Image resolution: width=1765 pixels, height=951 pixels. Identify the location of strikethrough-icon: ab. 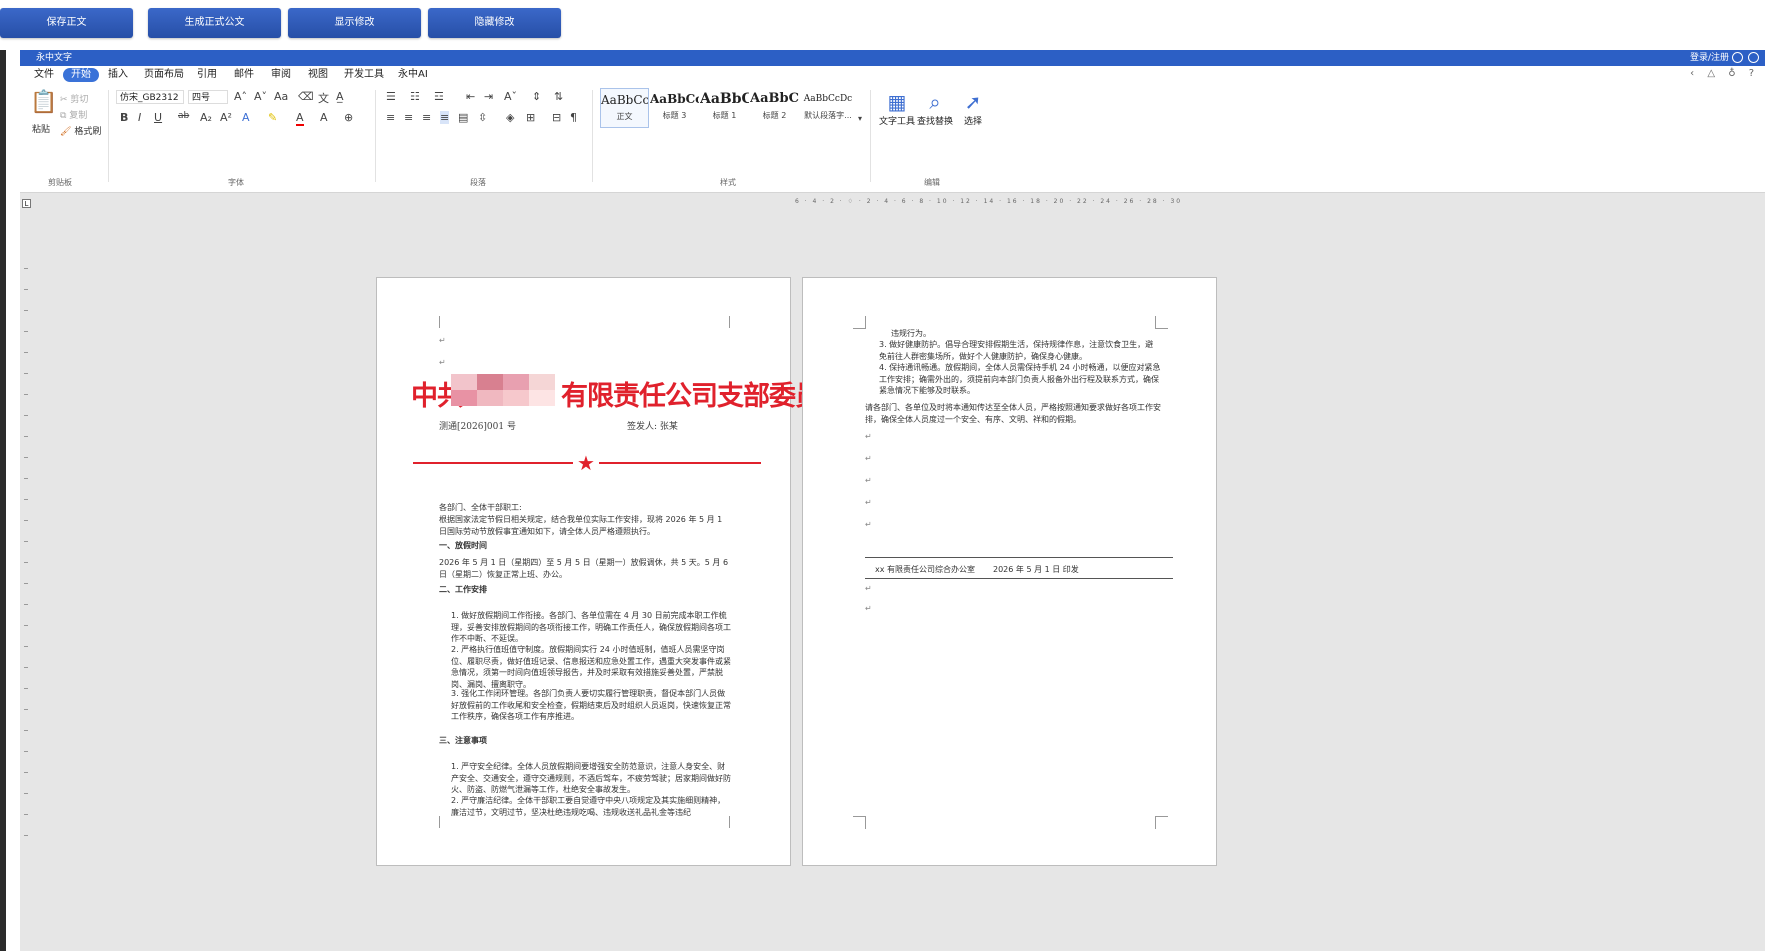
(183, 116).